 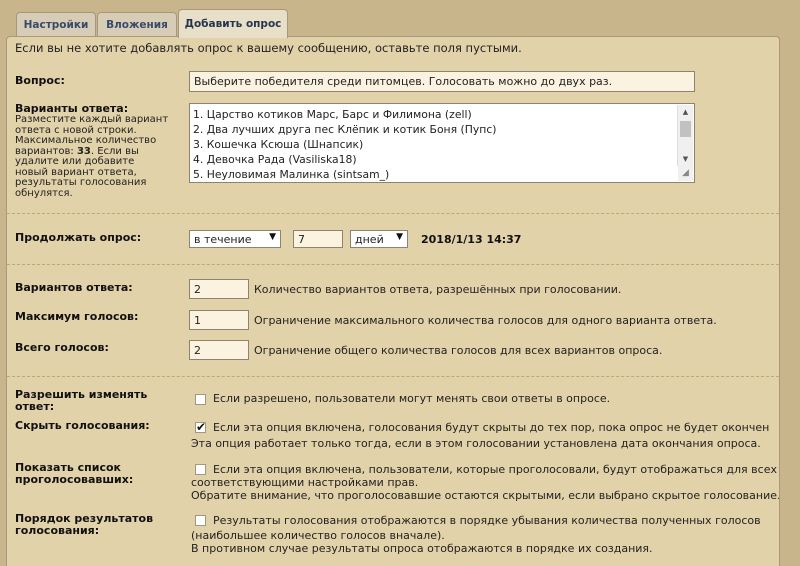 I want to click on duration-label: Продолжать опрос:, so click(x=78, y=237).